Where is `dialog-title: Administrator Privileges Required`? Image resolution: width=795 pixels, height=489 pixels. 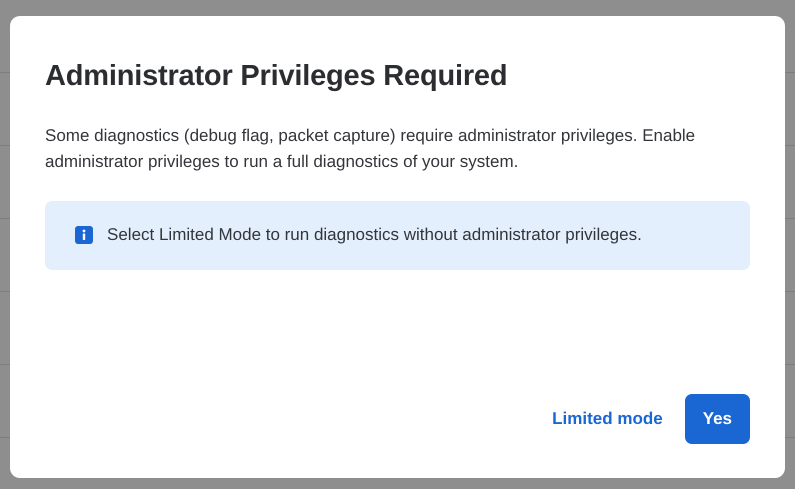
dialog-title: Administrator Privileges Required is located at coordinates (276, 76).